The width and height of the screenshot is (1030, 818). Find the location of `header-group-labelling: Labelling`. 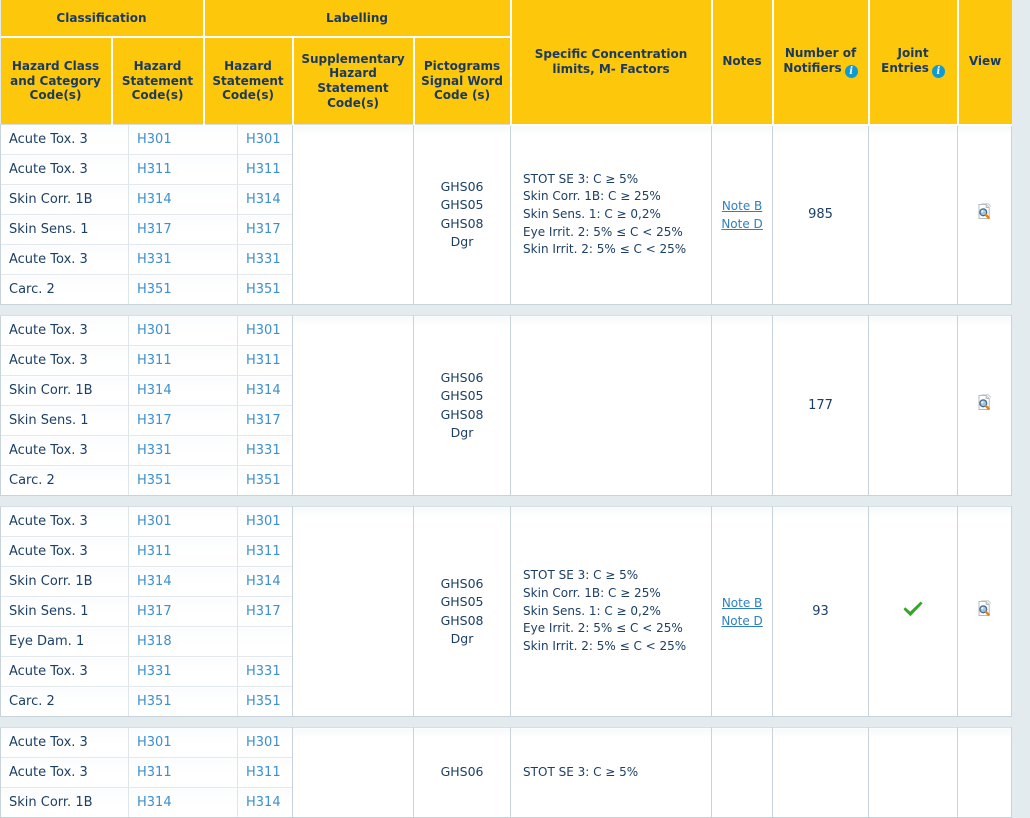

header-group-labelling: Labelling is located at coordinates (357, 19).